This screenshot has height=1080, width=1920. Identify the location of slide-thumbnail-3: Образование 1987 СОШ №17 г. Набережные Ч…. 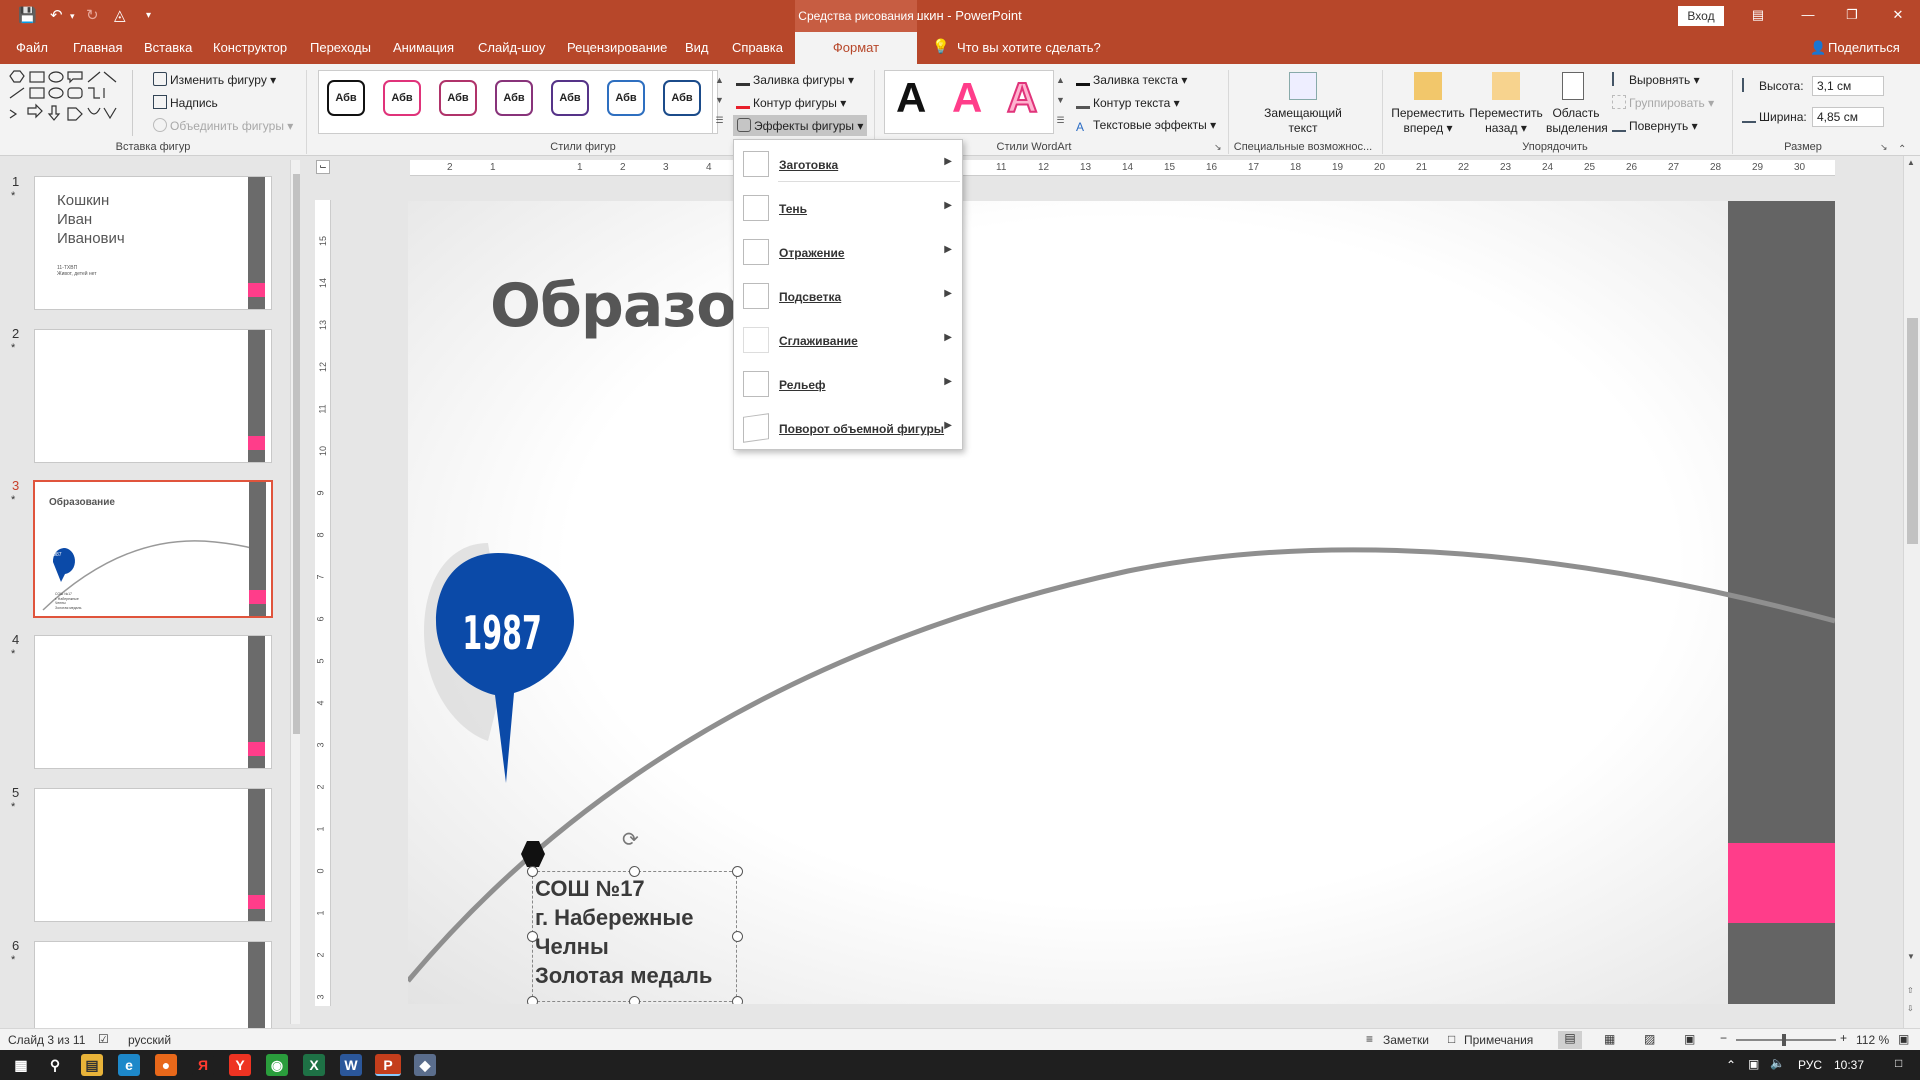
(153, 549).